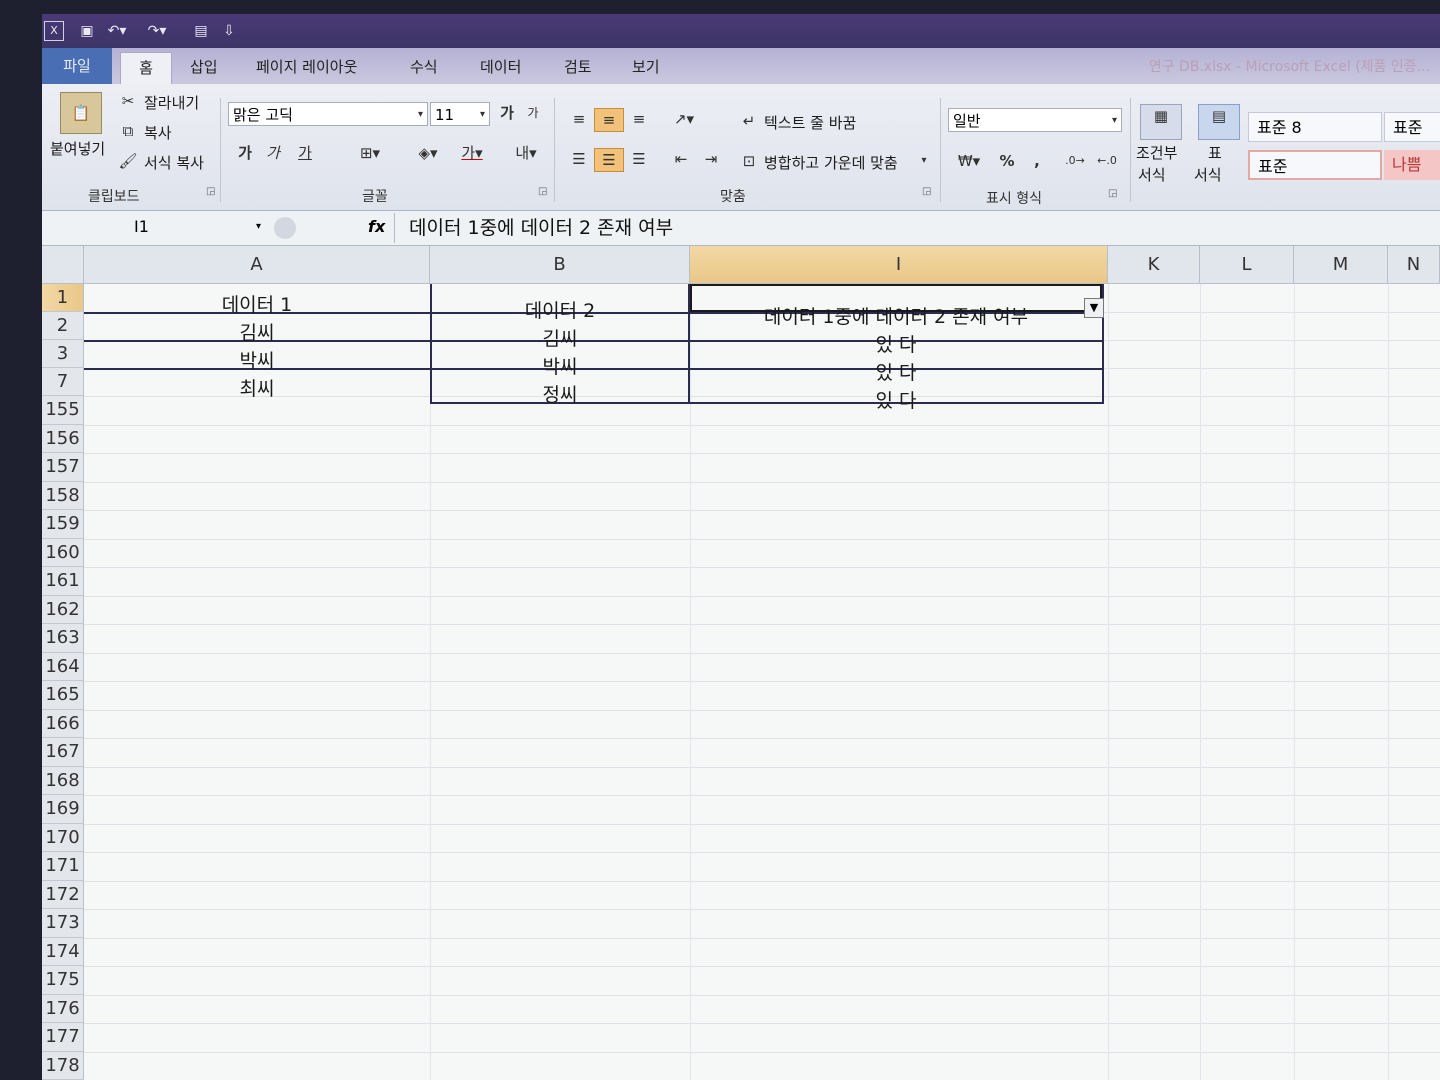  Describe the element at coordinates (63, 780) in the screenshot. I see `row-header: 168` at that location.